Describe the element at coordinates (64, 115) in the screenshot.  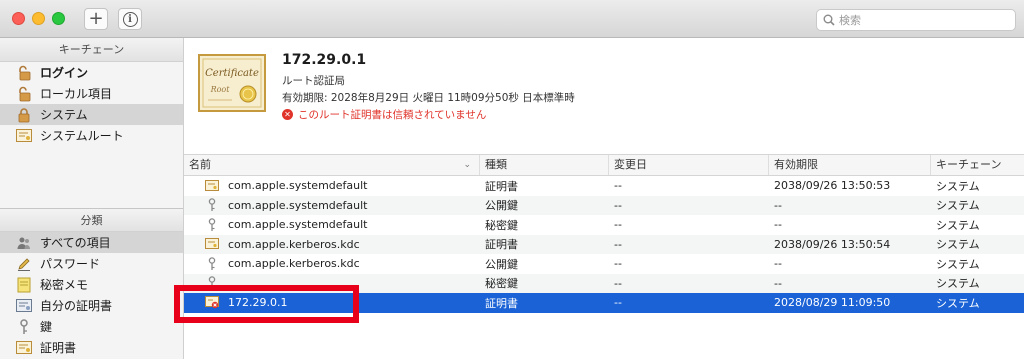
I see `sidebar-item-label: システム` at that location.